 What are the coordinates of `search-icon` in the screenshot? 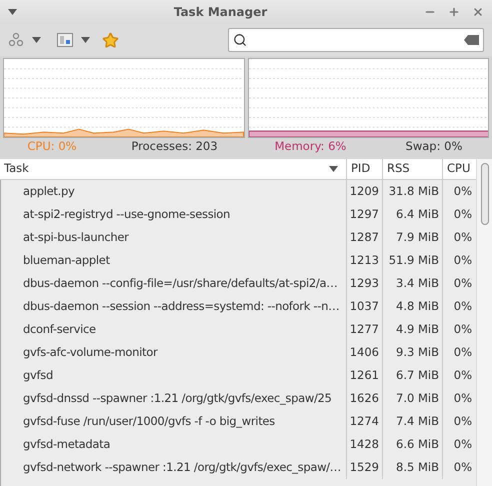 It's located at (240, 40).